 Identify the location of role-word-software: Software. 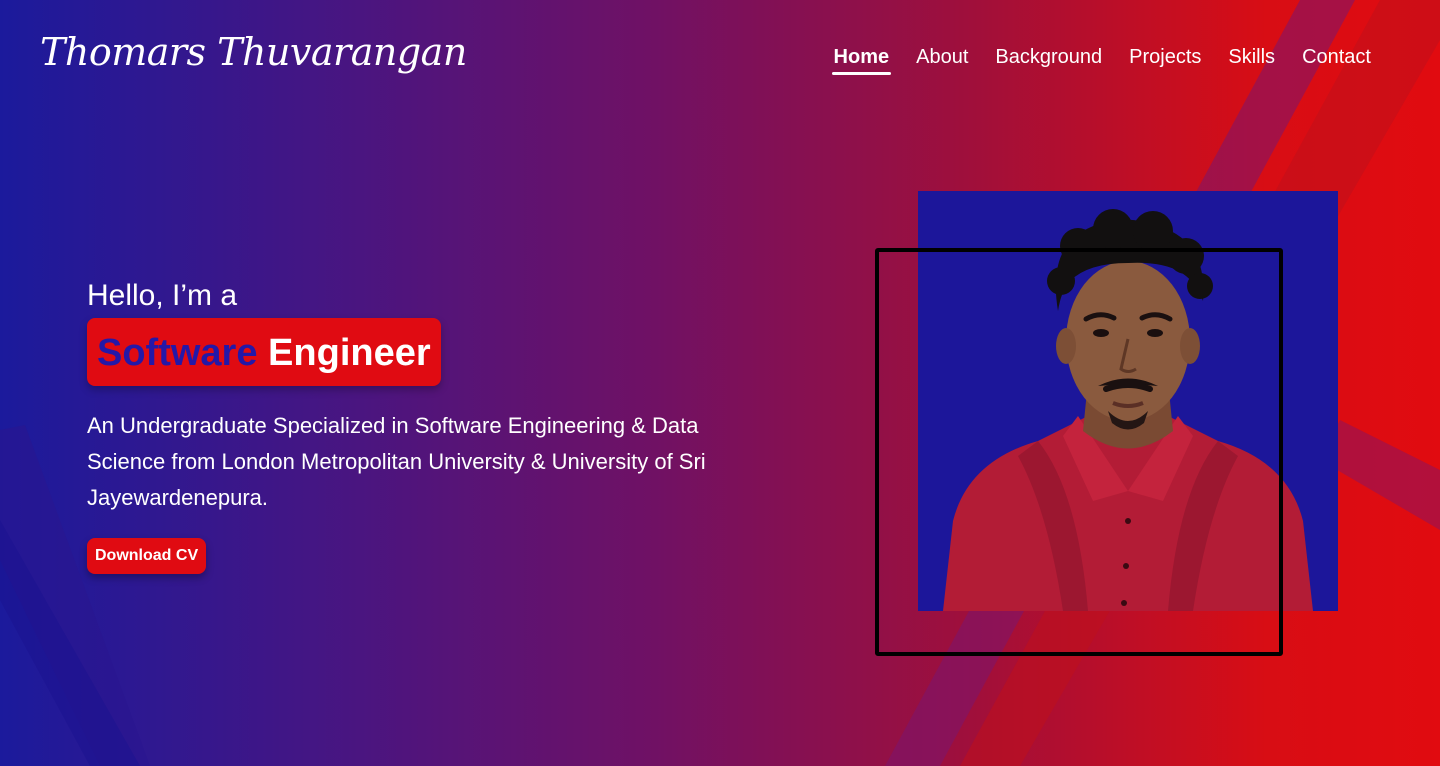
(177, 353).